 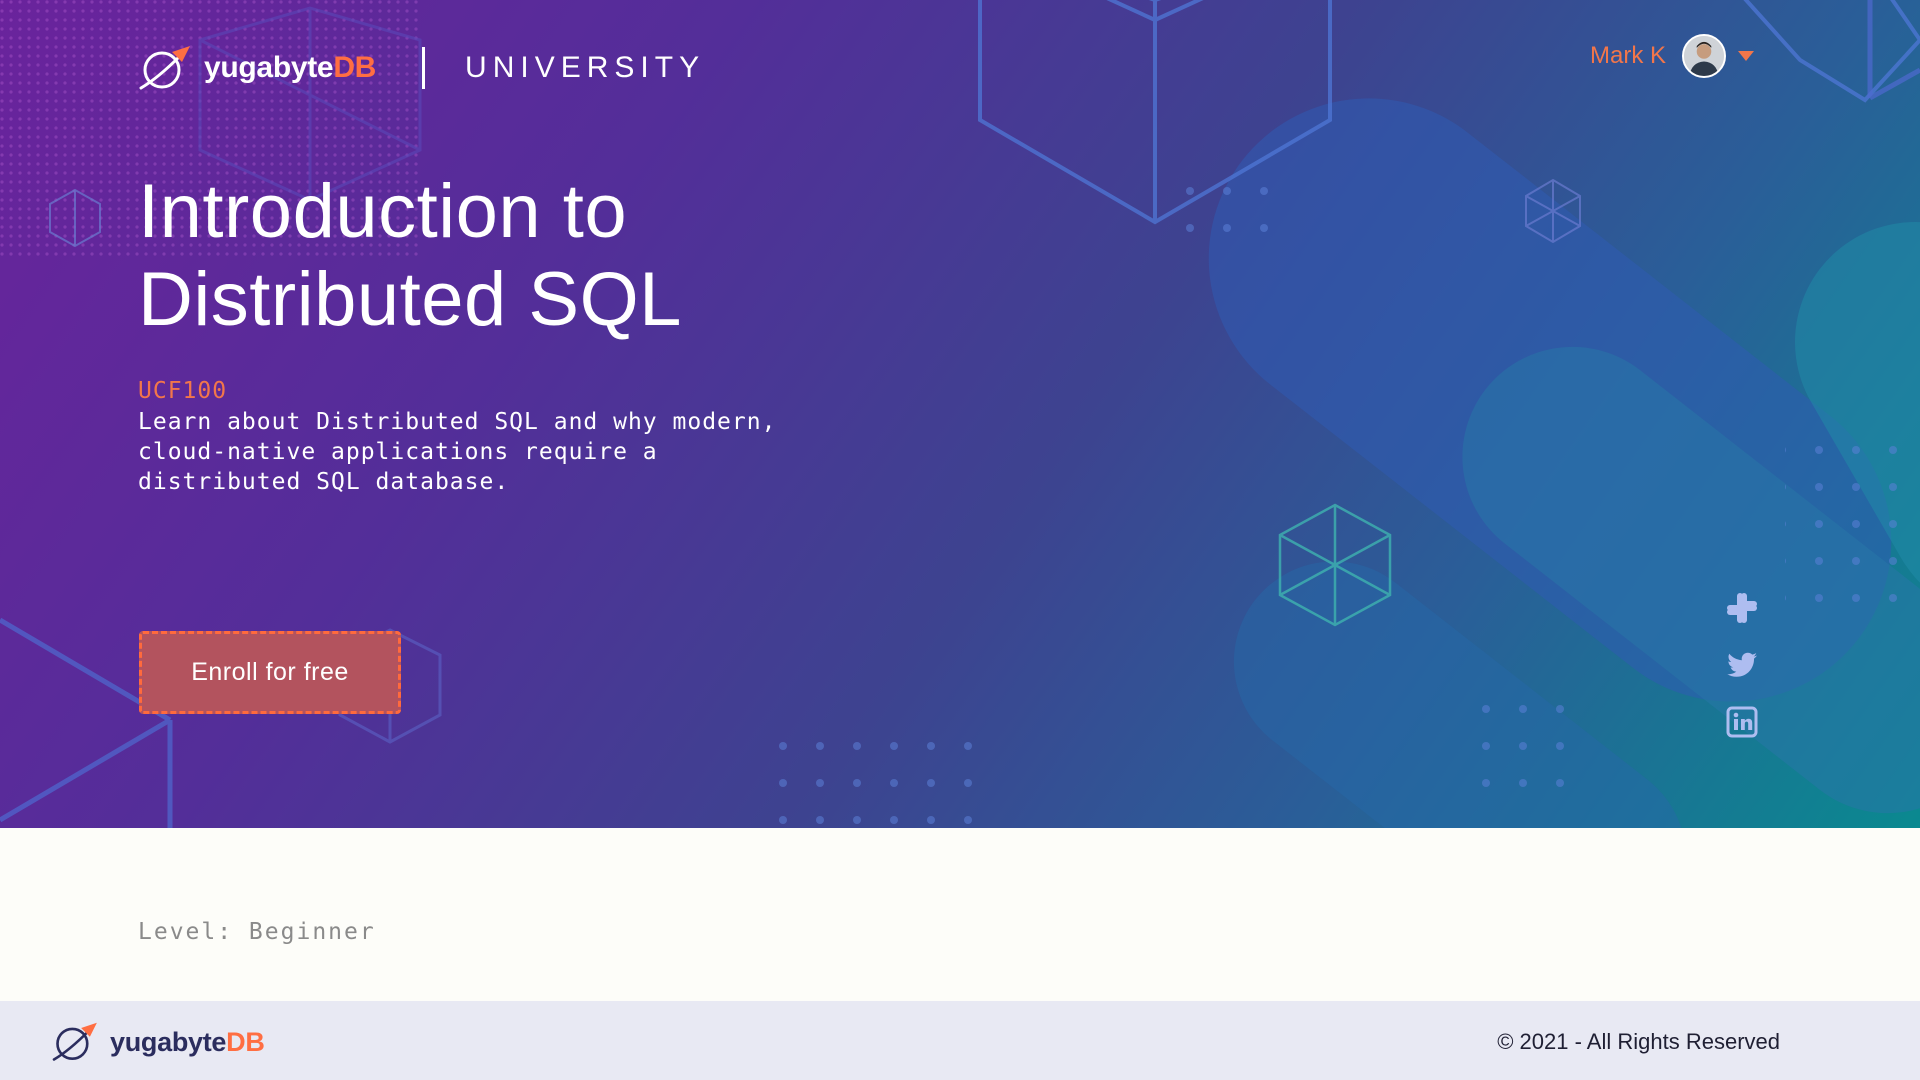 What do you see at coordinates (168, 1041) in the screenshot?
I see `footer-brand-name: yugabyte` at bounding box center [168, 1041].